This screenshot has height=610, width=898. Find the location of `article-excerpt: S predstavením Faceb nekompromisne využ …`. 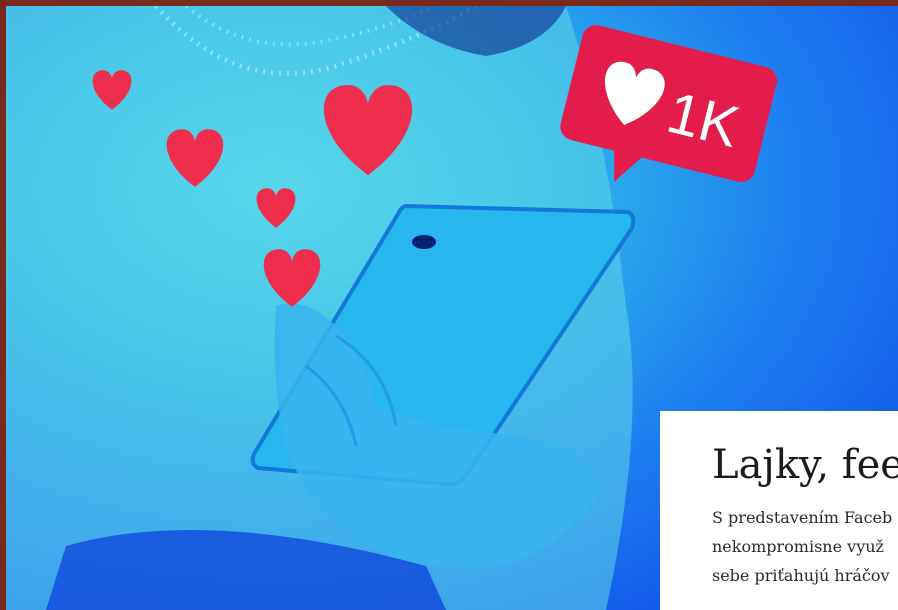

article-excerpt: S predstavením Faceb nekompromisne využ … is located at coordinates (805, 546).